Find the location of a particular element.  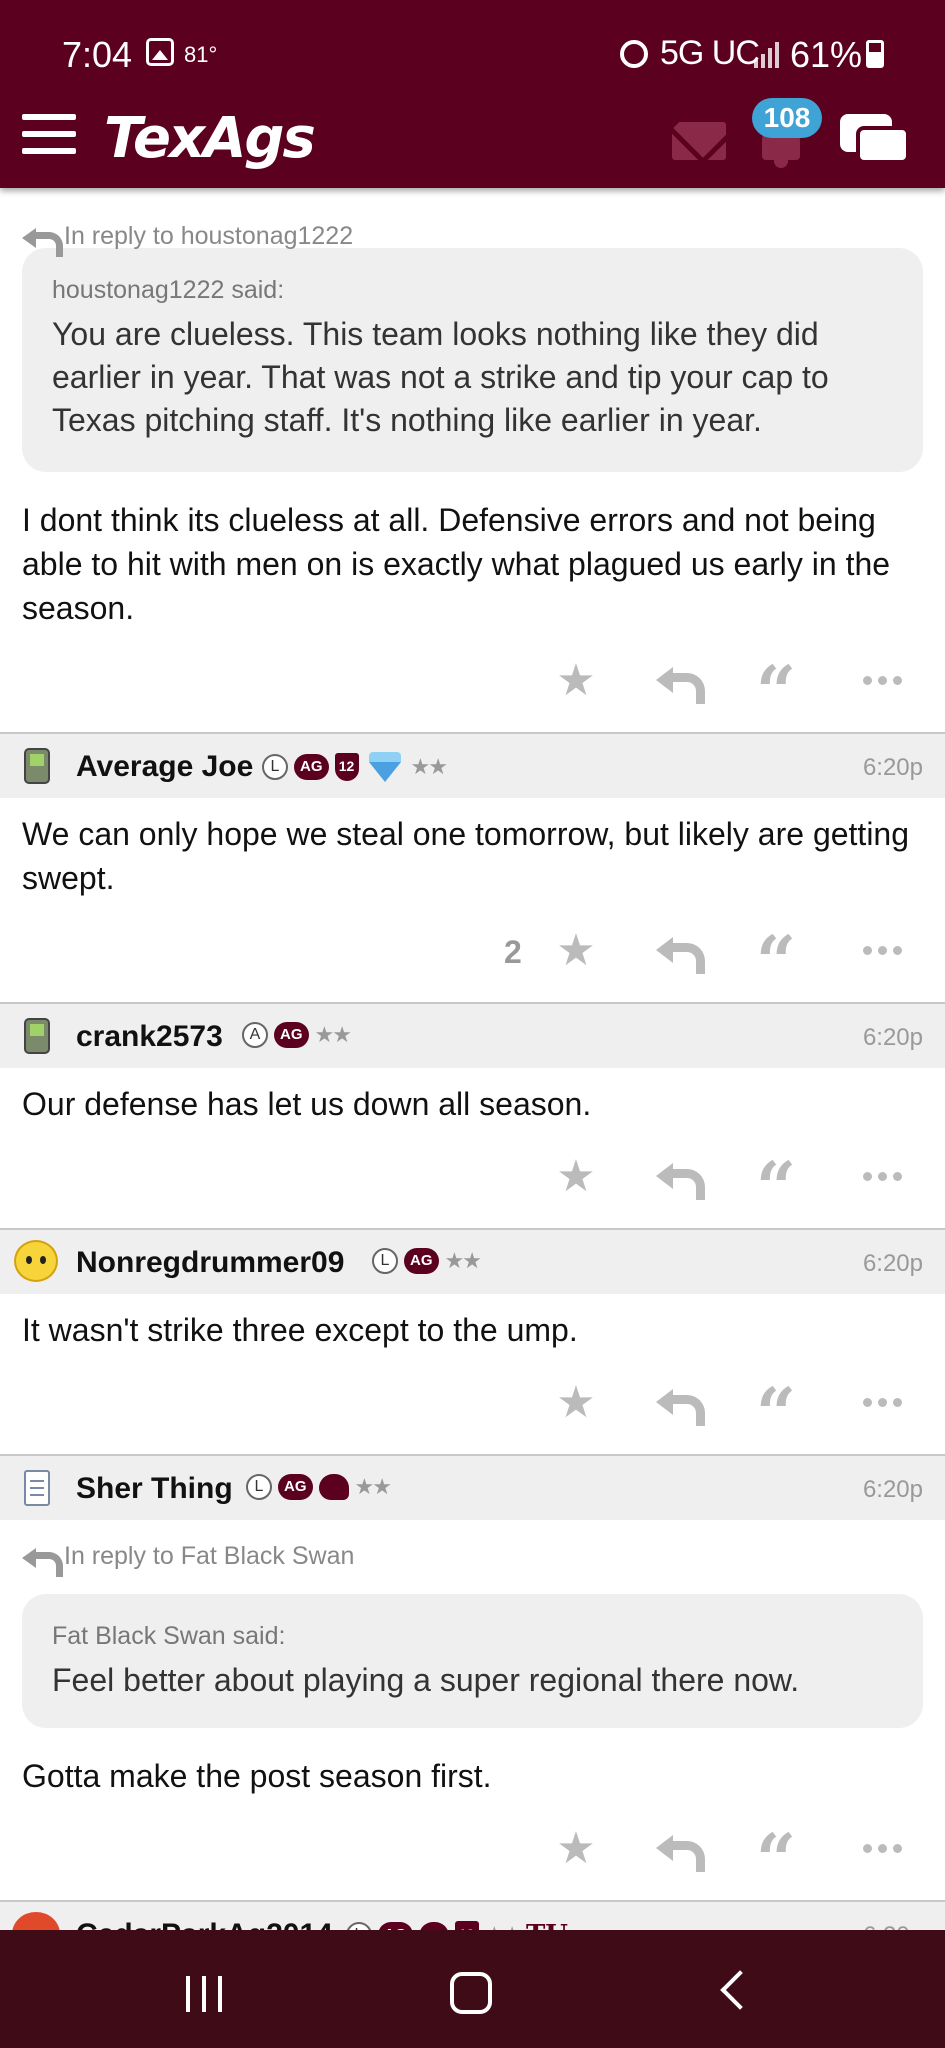

user-badges: L AG 12 ★★ is located at coordinates (355, 767).